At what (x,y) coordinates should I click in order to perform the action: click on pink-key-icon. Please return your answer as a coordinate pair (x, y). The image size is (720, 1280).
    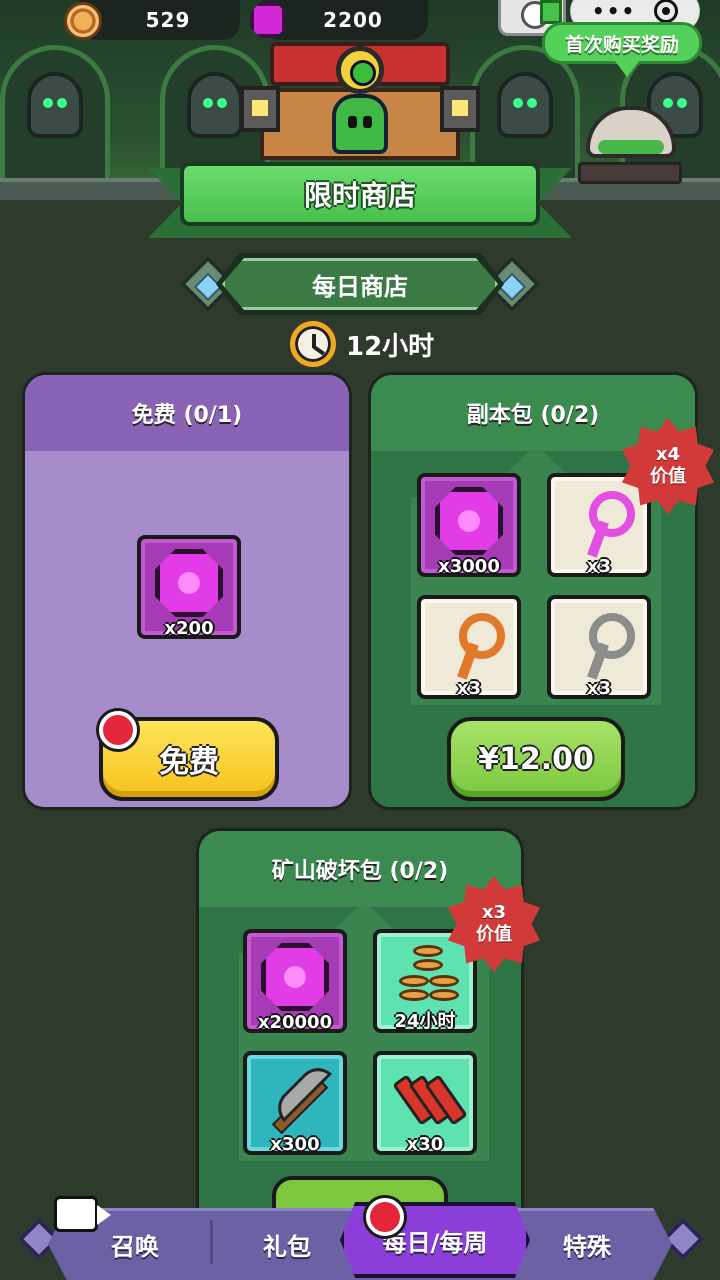
    Looking at the image, I should click on (602, 522).